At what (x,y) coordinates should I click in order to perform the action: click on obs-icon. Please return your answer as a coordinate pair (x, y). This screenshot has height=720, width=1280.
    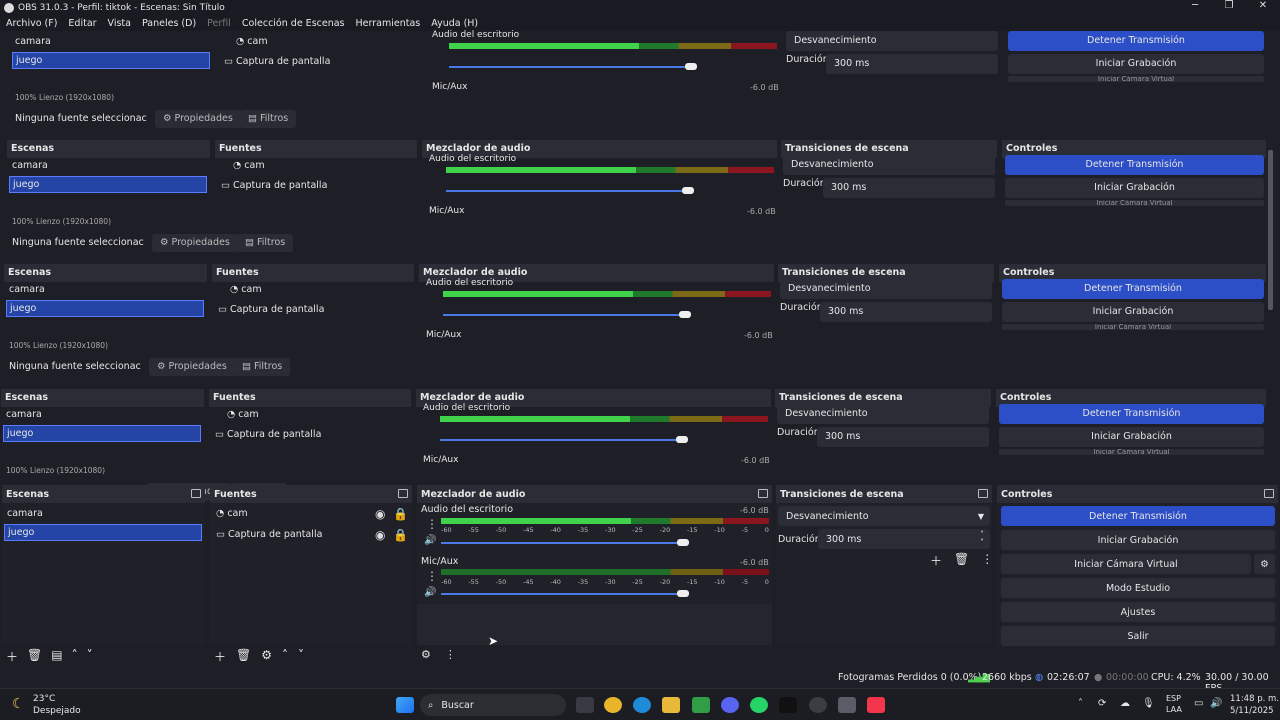
    Looking at the image, I should click on (818, 705).